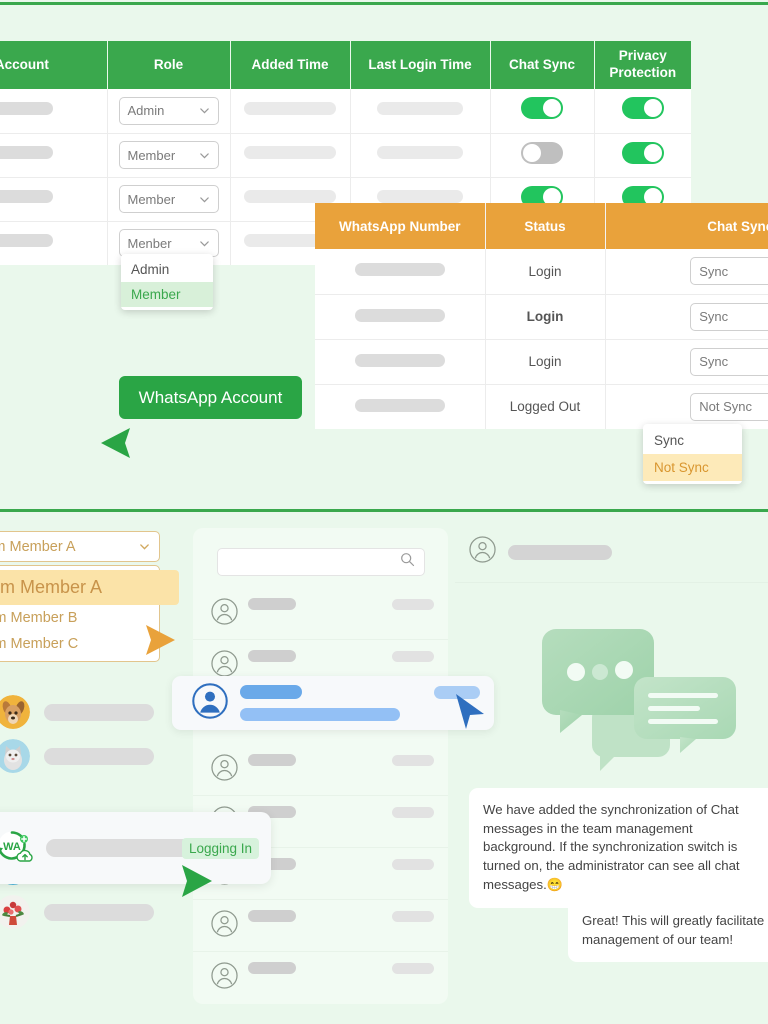  What do you see at coordinates (12, 847) in the screenshot?
I see `svg-text: WA` at bounding box center [12, 847].